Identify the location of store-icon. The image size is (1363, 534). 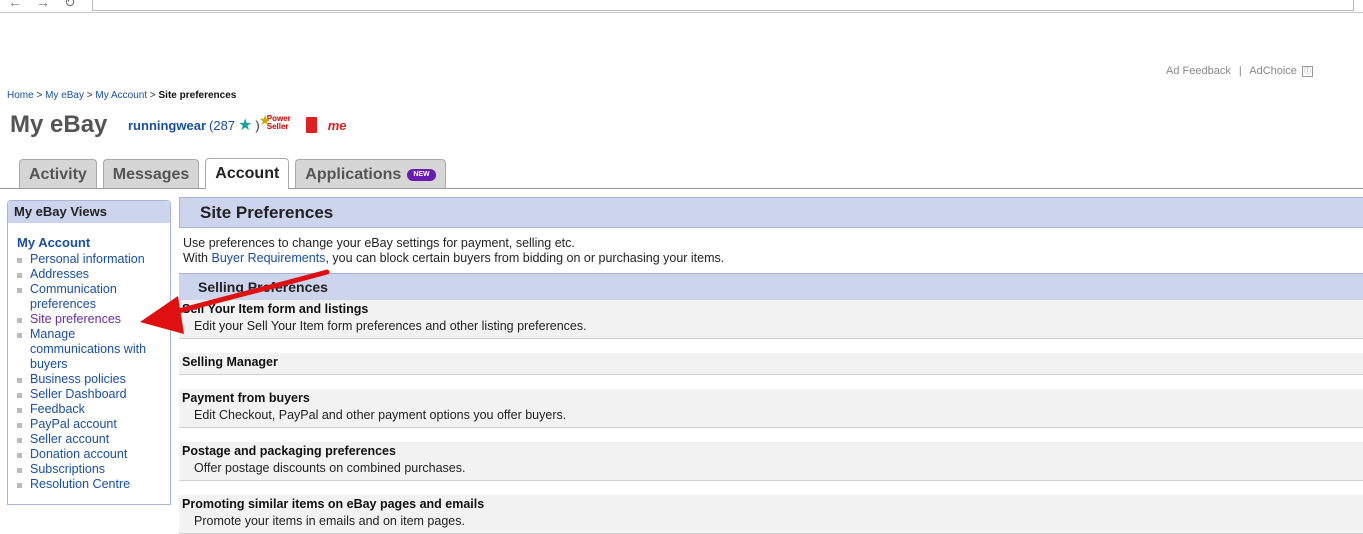
(311, 125).